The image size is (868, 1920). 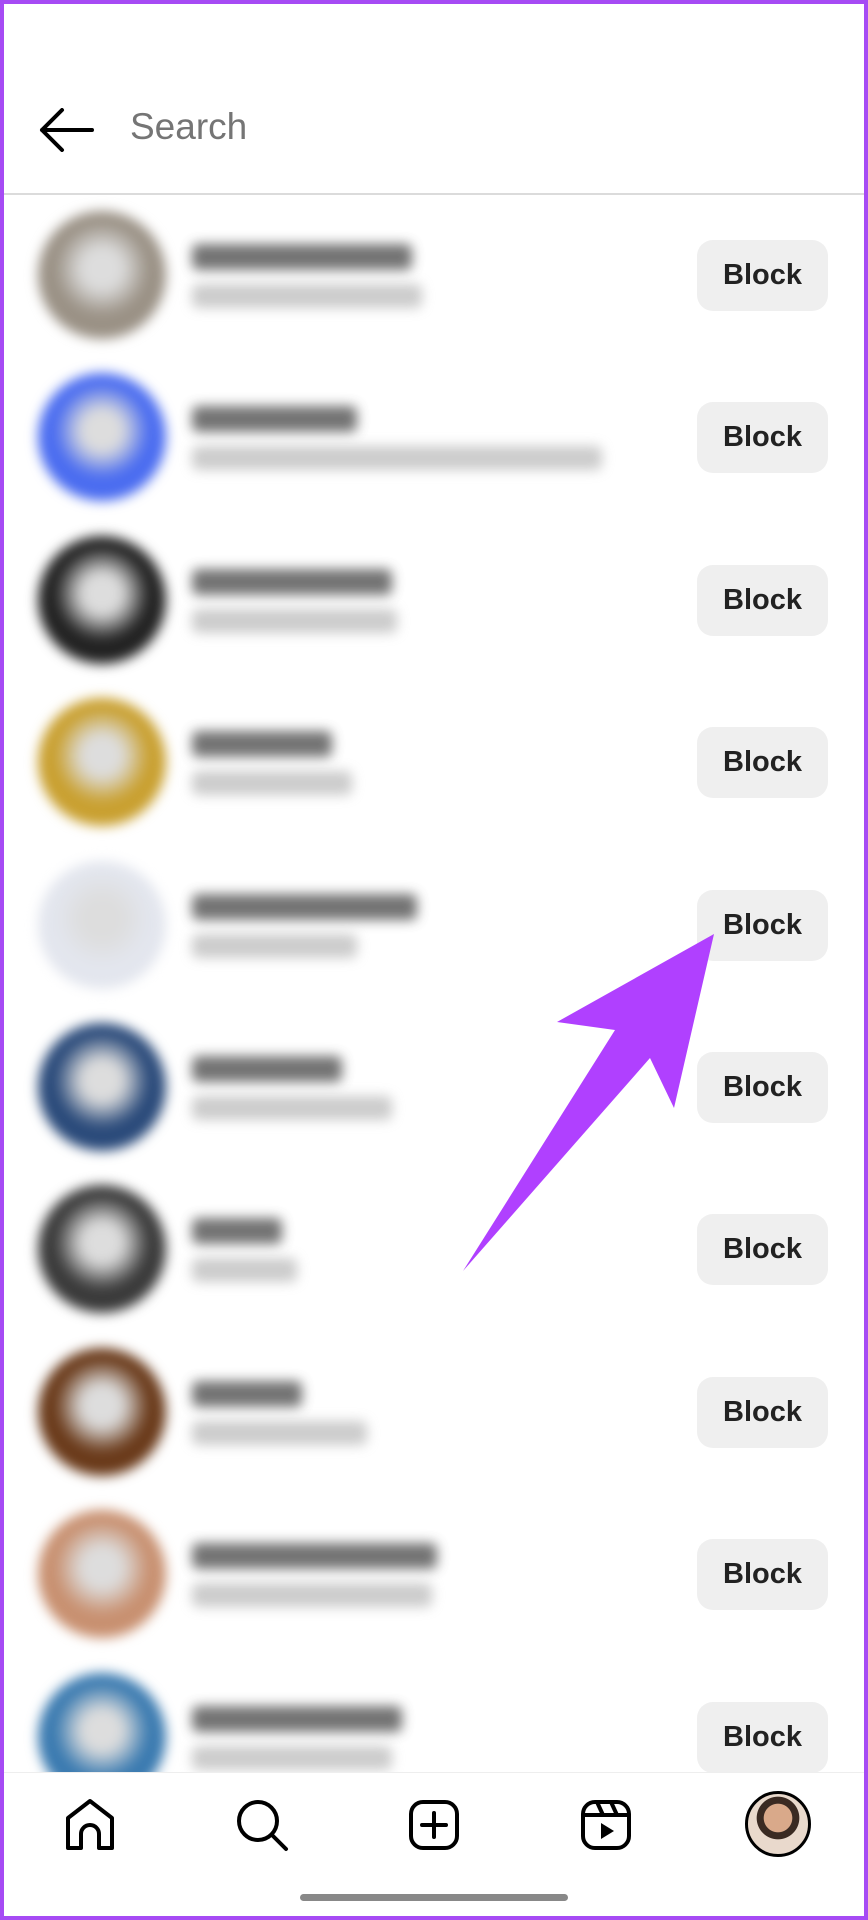 What do you see at coordinates (434, 97) in the screenshot?
I see `header` at bounding box center [434, 97].